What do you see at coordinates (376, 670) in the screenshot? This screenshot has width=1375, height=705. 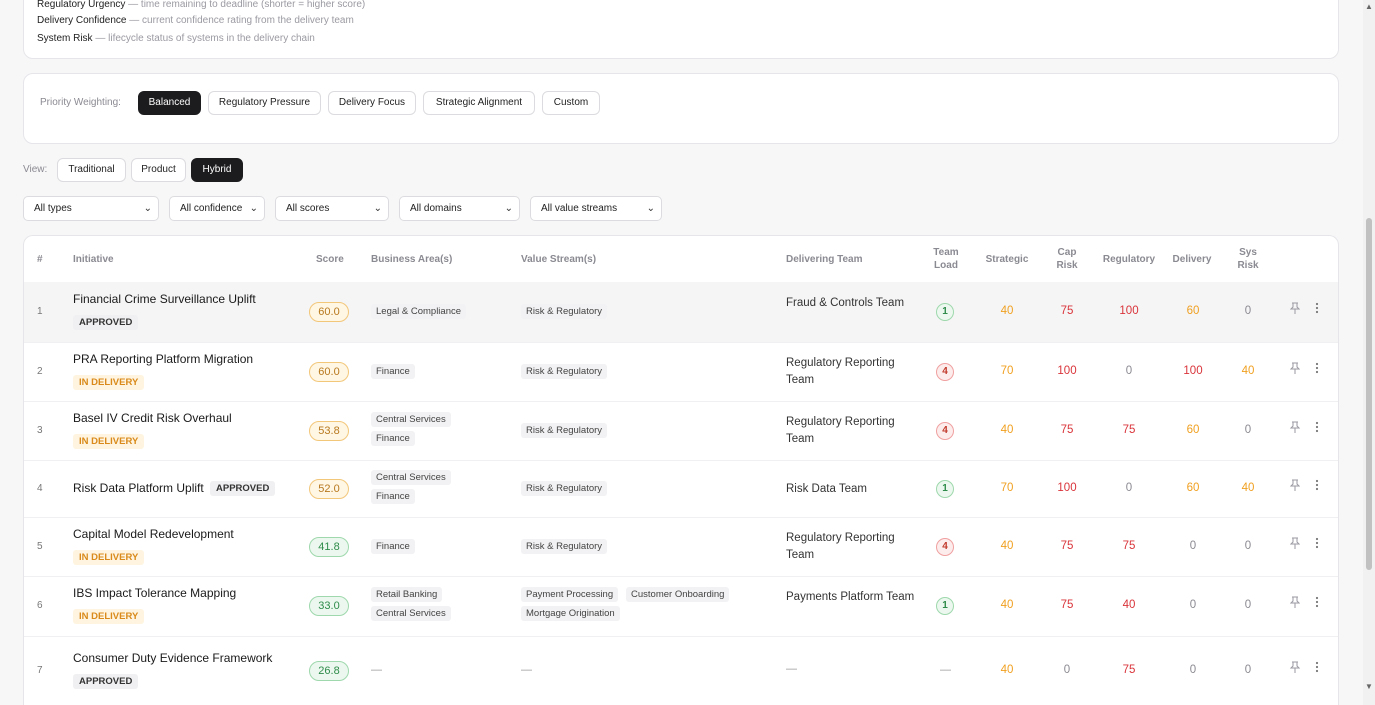 I see `business-area-empty: —` at bounding box center [376, 670].